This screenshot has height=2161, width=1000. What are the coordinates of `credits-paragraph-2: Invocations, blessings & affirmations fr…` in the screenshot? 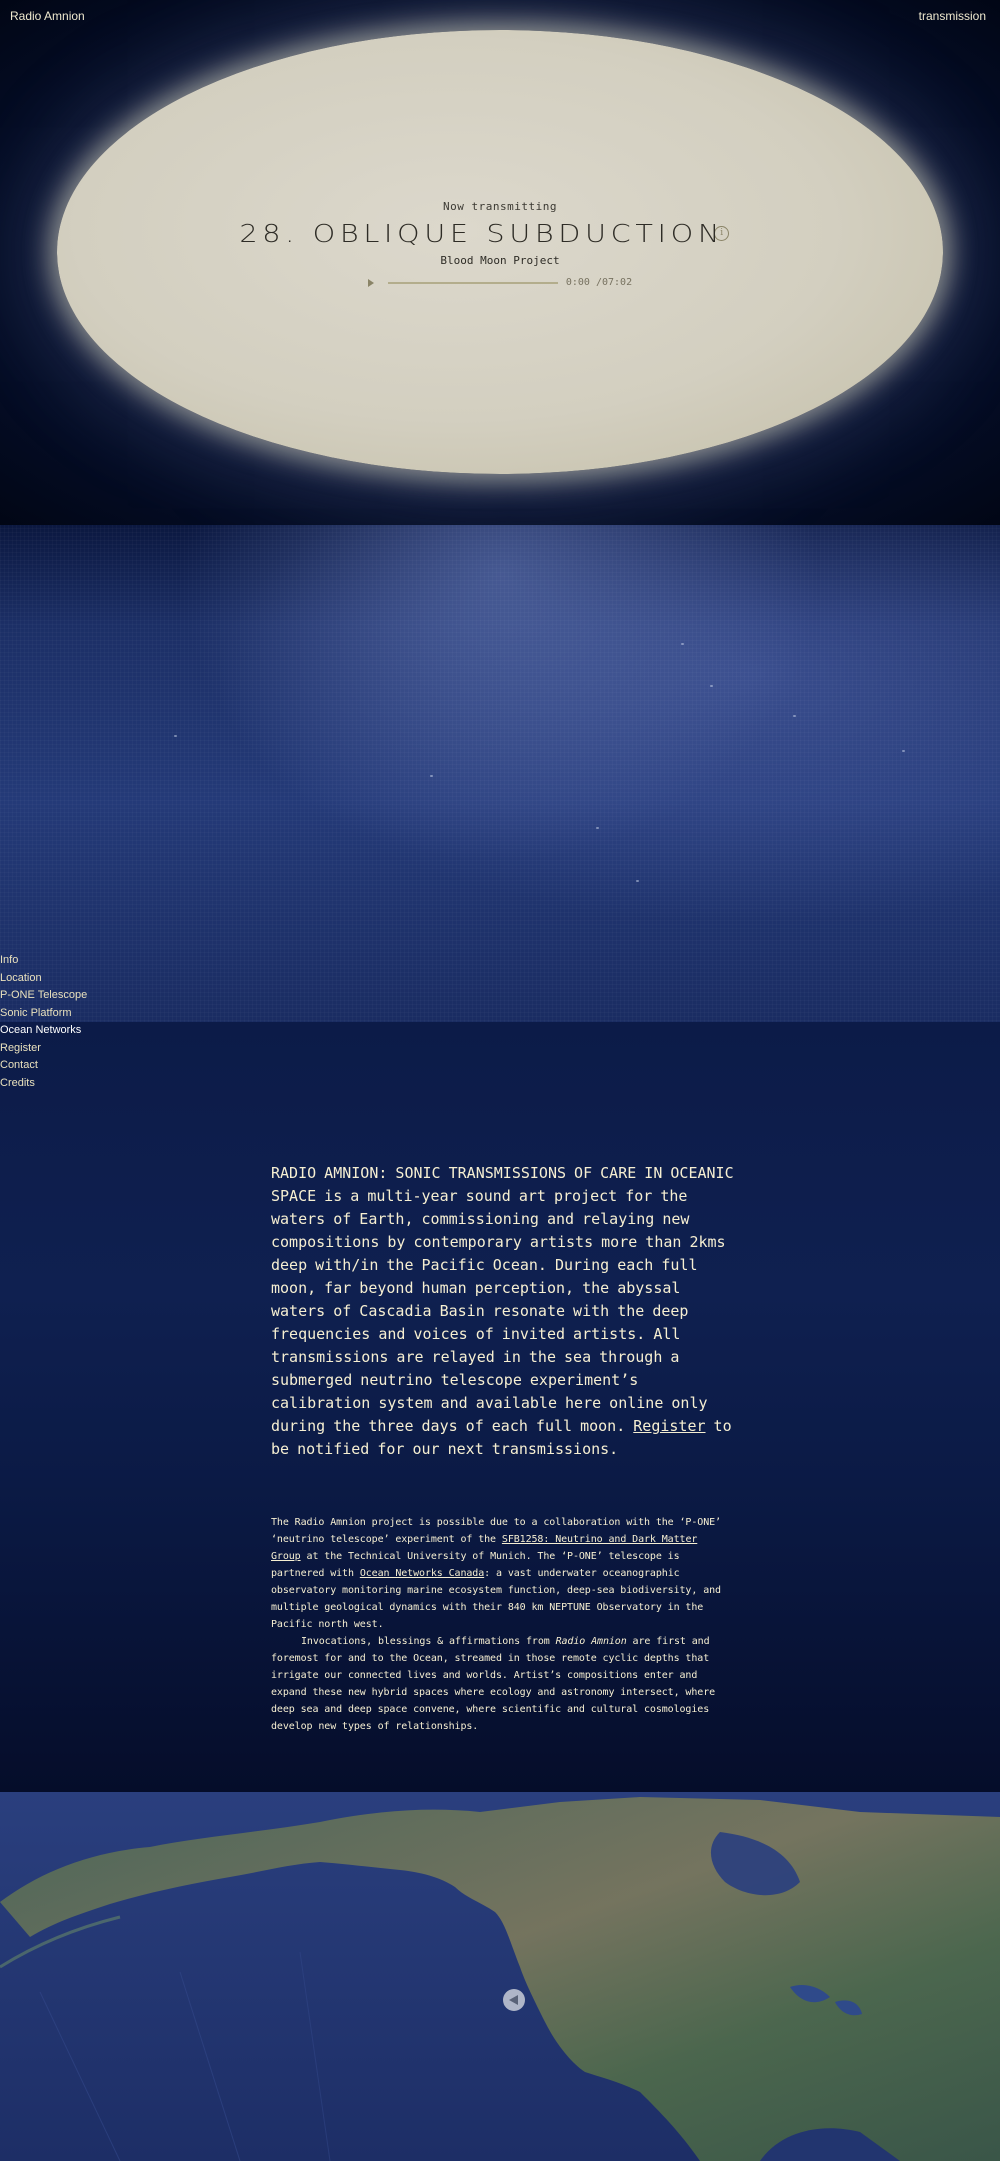 It's located at (493, 1684).